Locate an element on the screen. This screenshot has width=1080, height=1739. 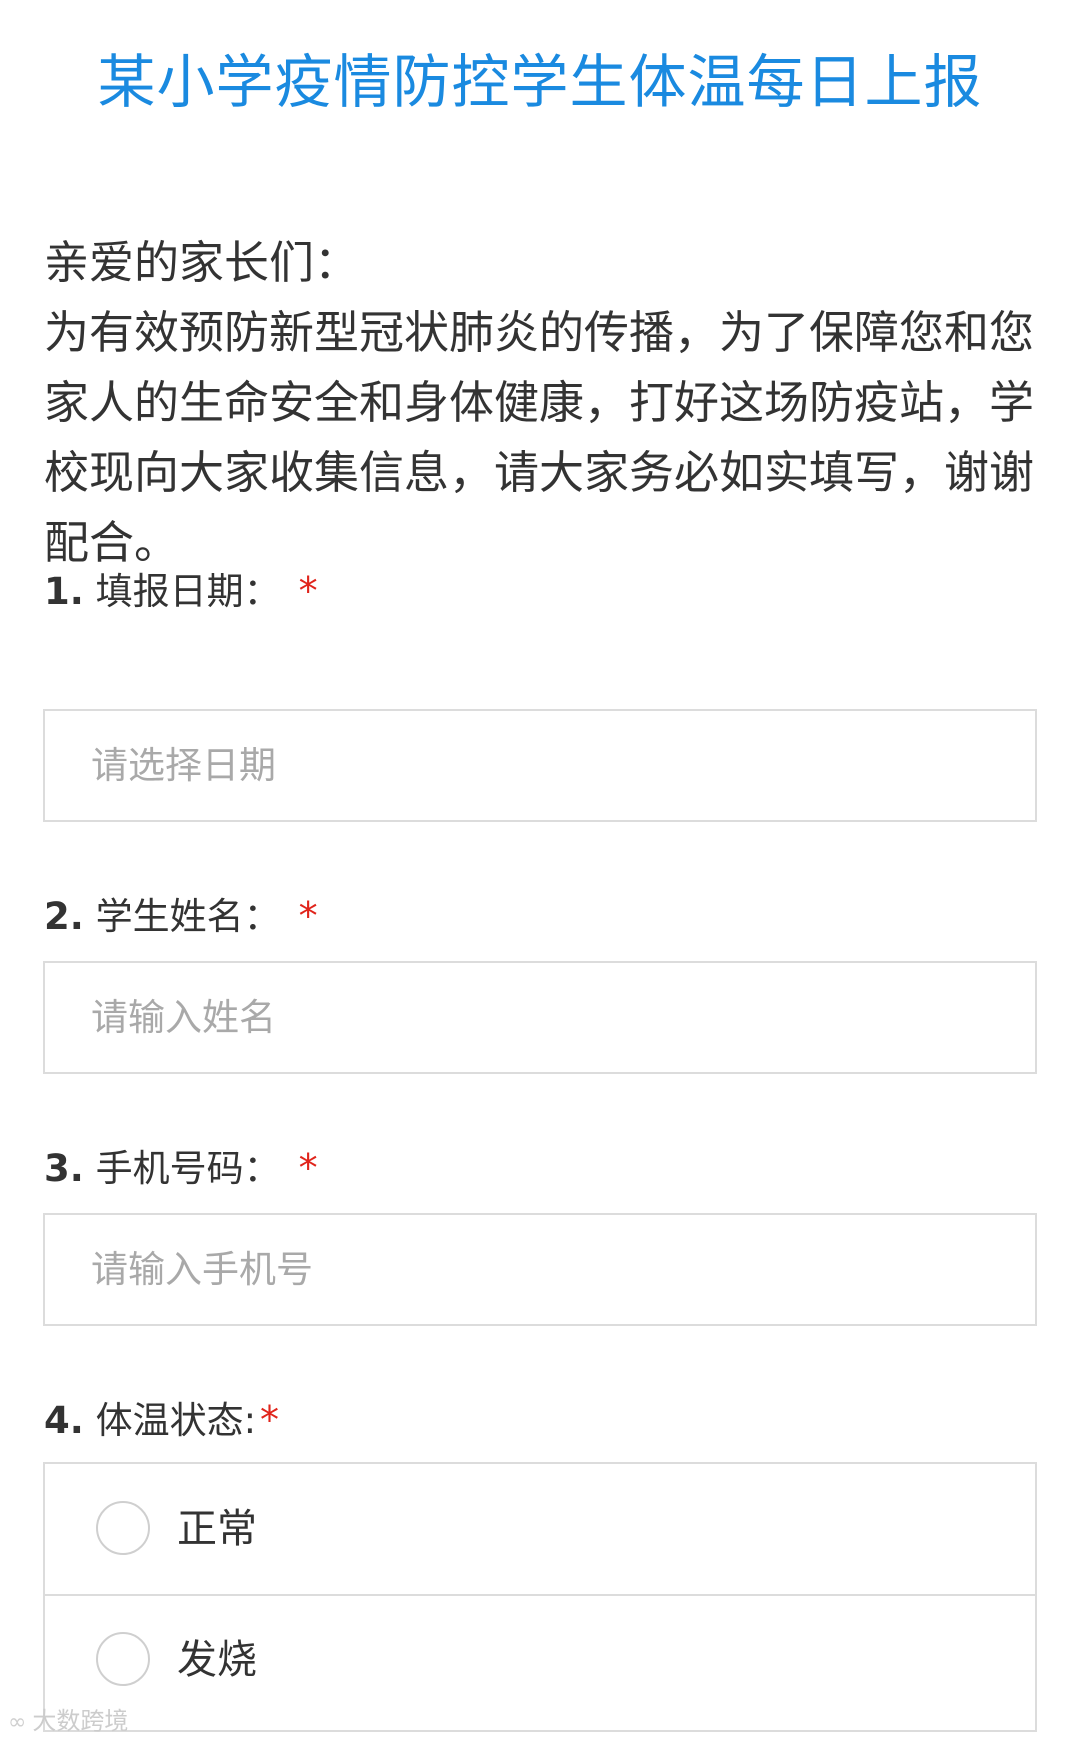
watermark: ∞ 大数跨境 is located at coordinates (68, 1722).